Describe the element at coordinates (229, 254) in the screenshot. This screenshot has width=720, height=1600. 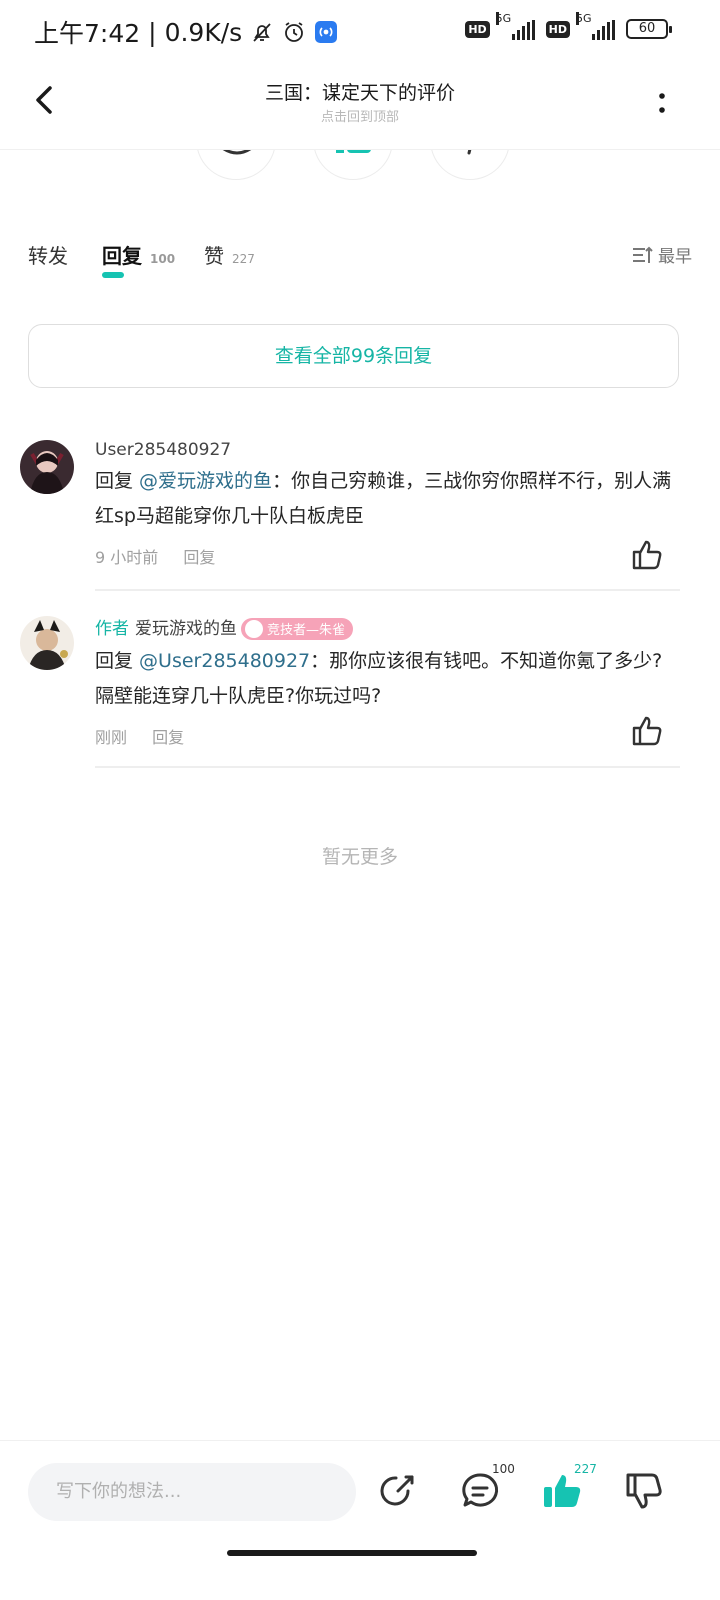
I see `tab-like: 赞 227` at that location.